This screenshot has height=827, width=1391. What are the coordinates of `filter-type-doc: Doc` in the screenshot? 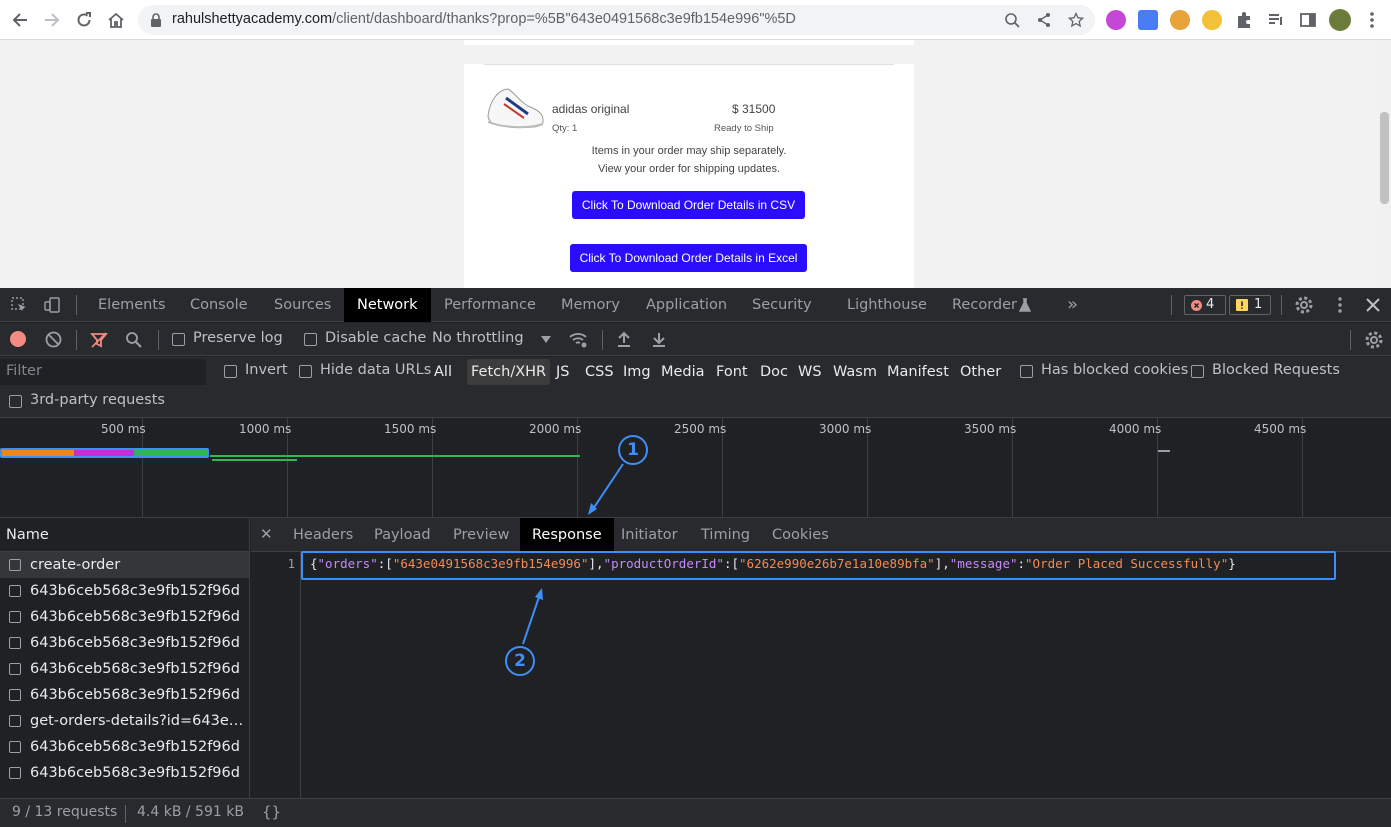 It's located at (774, 372).